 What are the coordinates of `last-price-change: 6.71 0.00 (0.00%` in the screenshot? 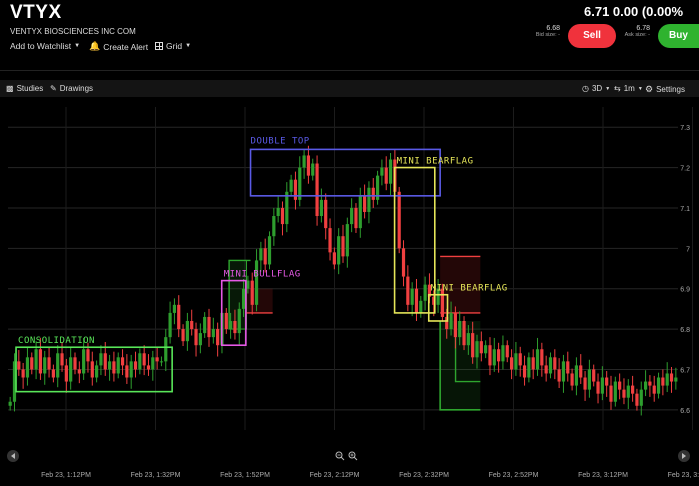 It's located at (634, 11).